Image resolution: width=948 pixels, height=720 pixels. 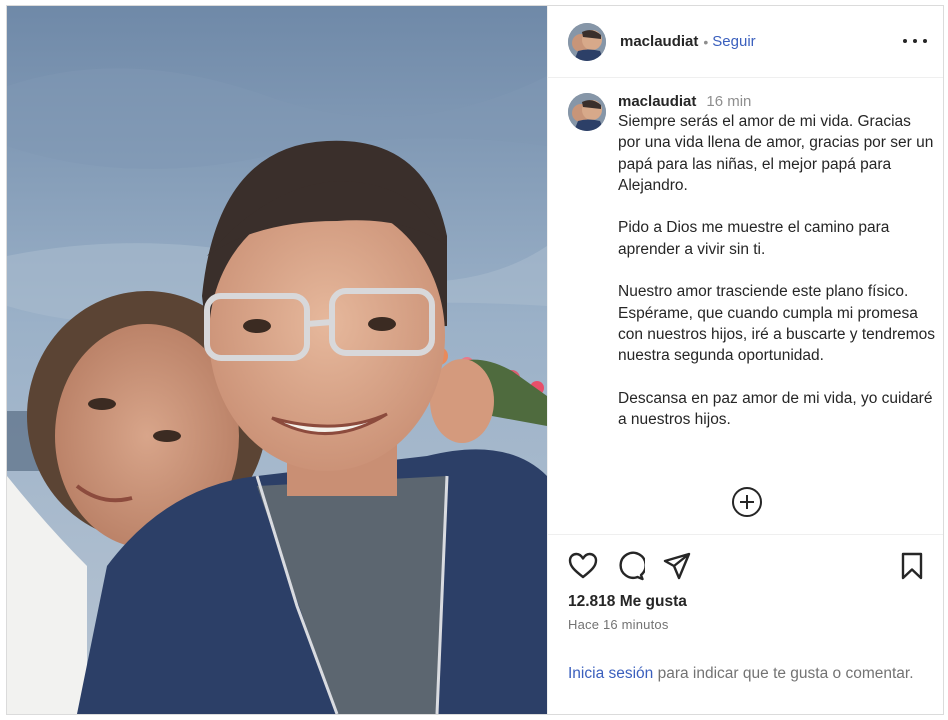 I want to click on caption-avatar-icon, so click(x=587, y=112).